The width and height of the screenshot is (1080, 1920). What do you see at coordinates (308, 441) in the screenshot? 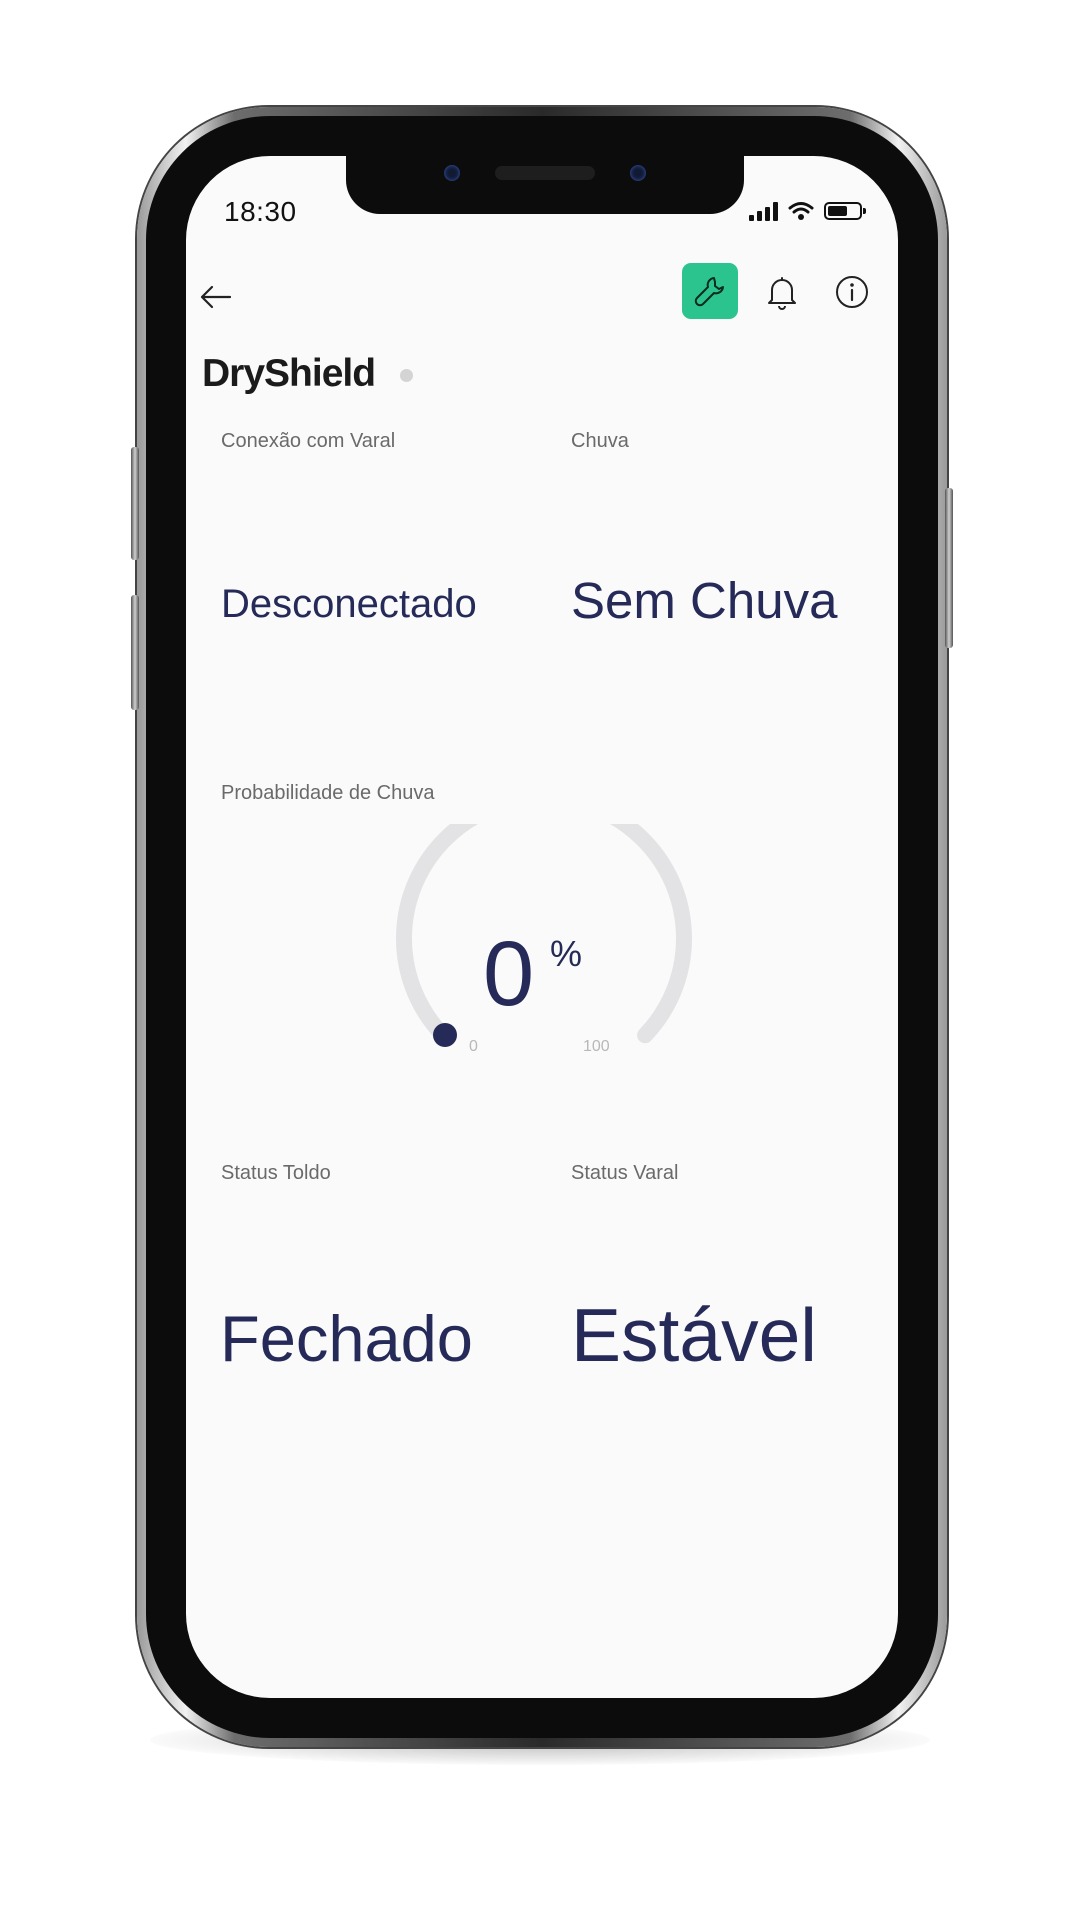
I see `connection-label: Conexão com Varal` at bounding box center [308, 441].